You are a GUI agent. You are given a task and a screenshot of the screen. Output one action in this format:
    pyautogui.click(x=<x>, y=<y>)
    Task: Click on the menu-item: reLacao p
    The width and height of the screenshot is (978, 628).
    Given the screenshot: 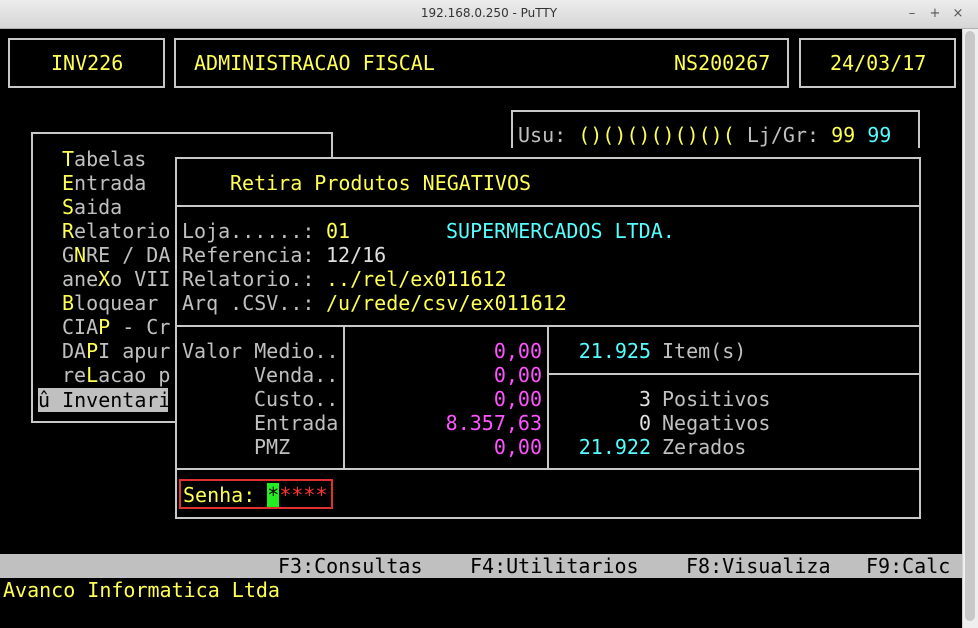 What is the action you would take?
    pyautogui.click(x=116, y=375)
    